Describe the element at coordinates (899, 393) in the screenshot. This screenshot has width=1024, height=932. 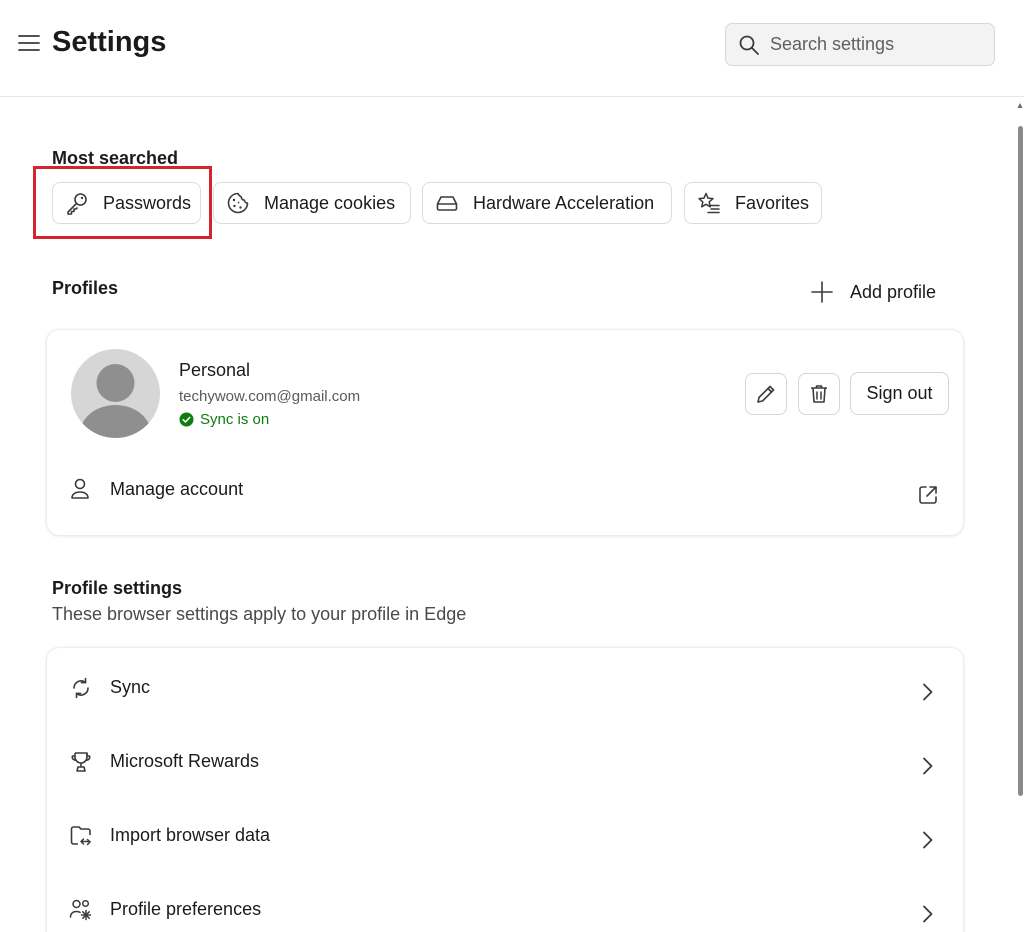
I see `sign-out-button: Sign out` at that location.